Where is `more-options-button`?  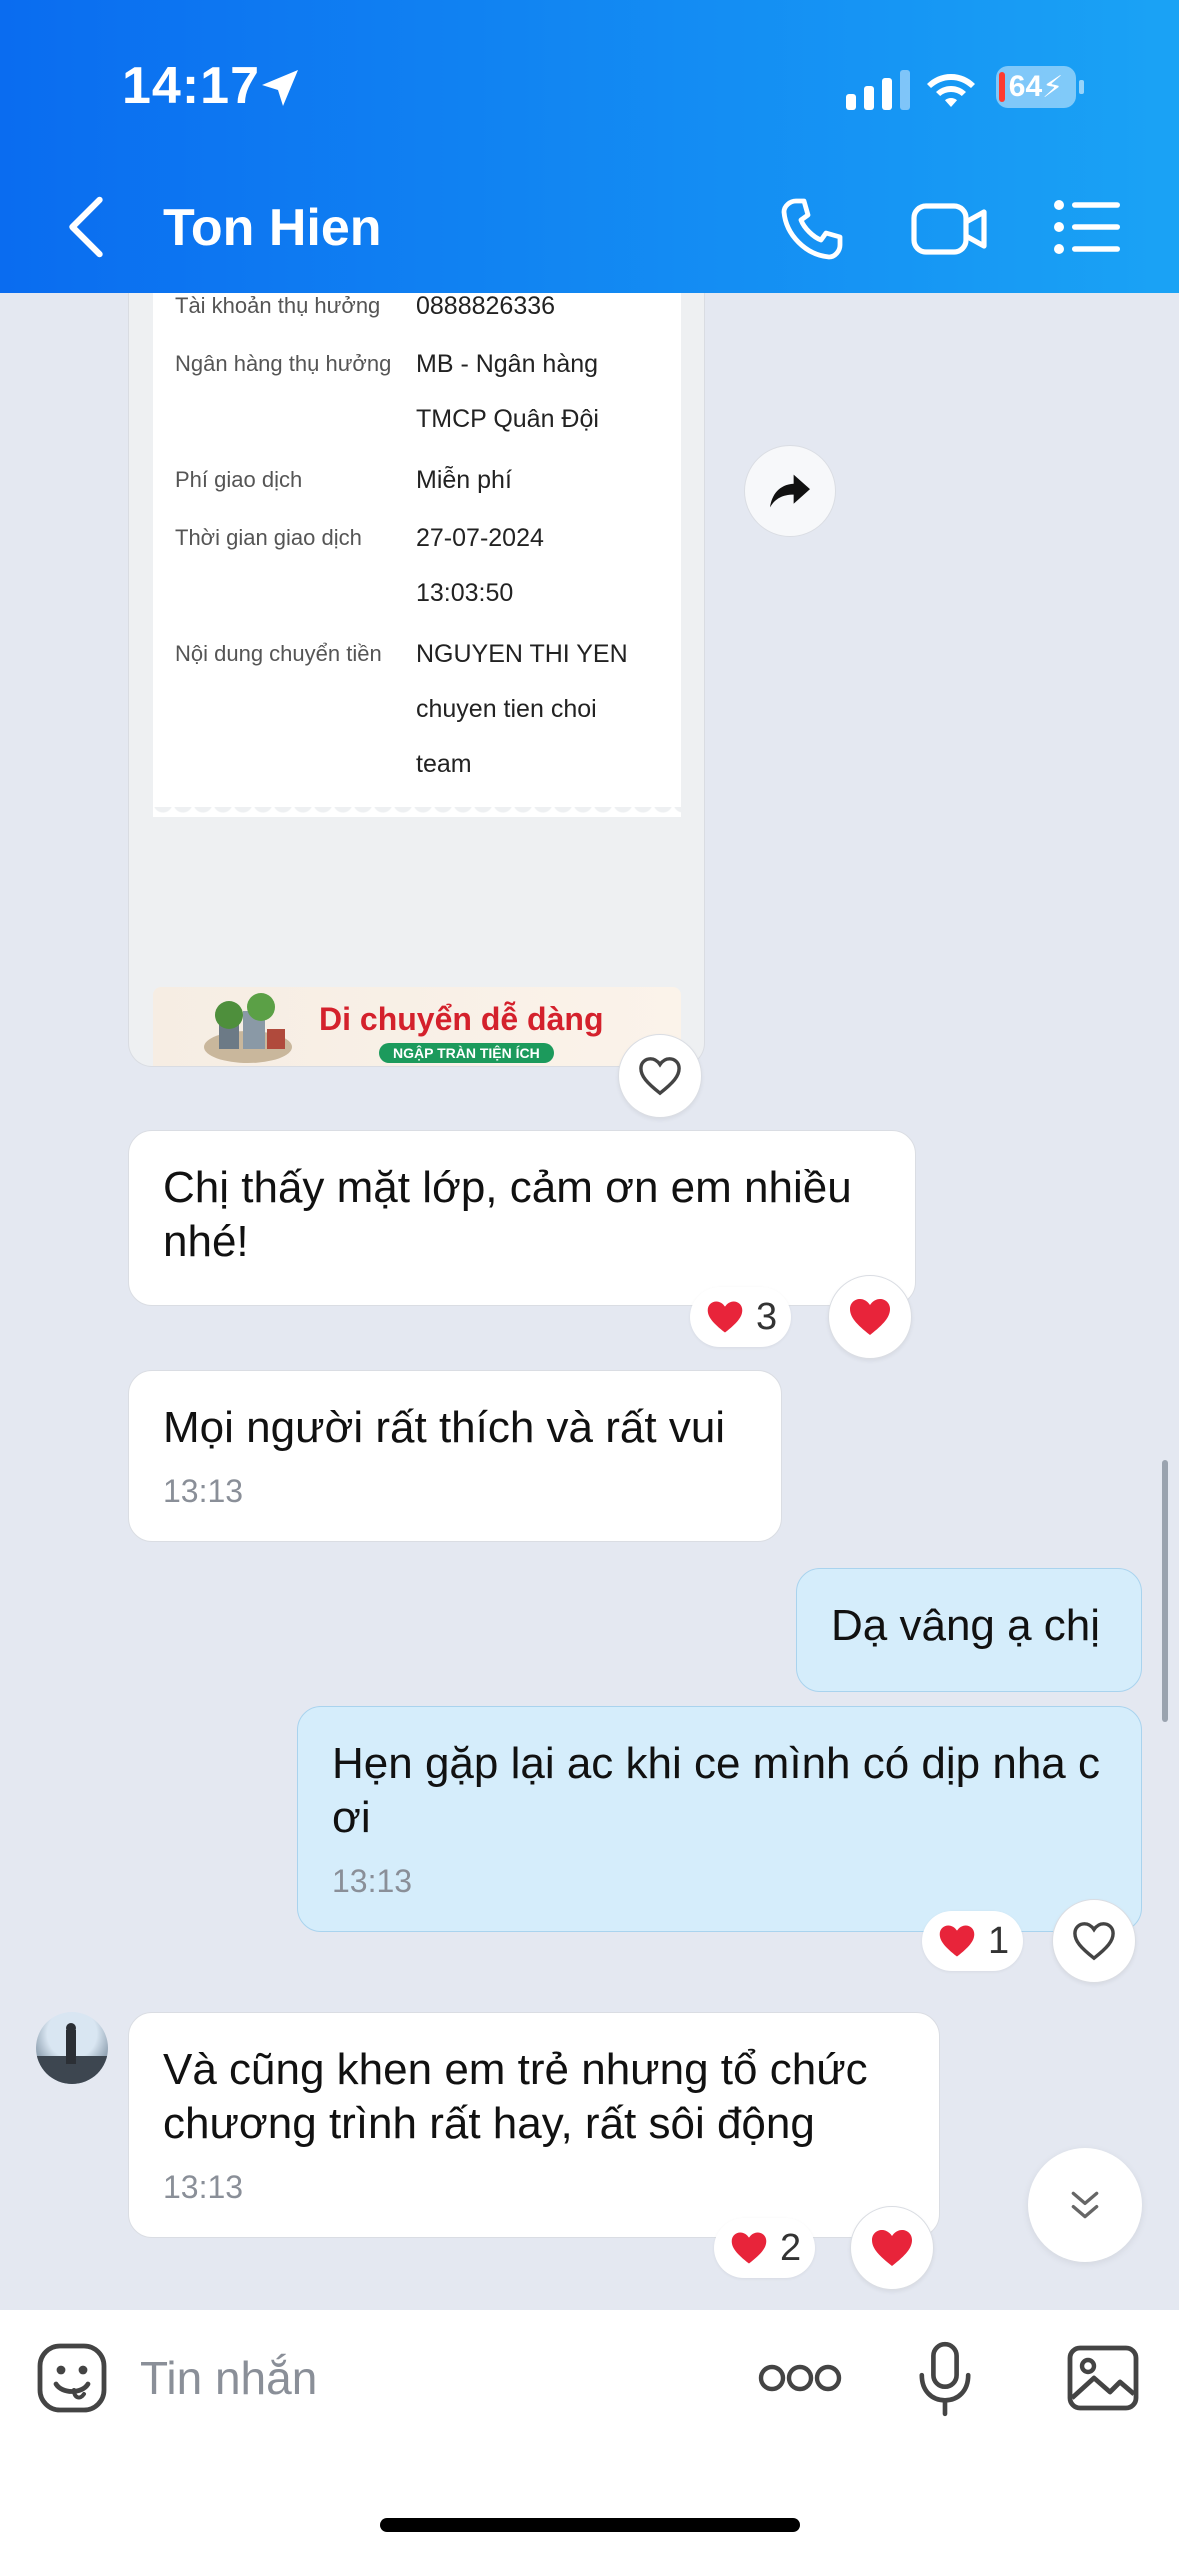
more-options-button is located at coordinates (800, 2378).